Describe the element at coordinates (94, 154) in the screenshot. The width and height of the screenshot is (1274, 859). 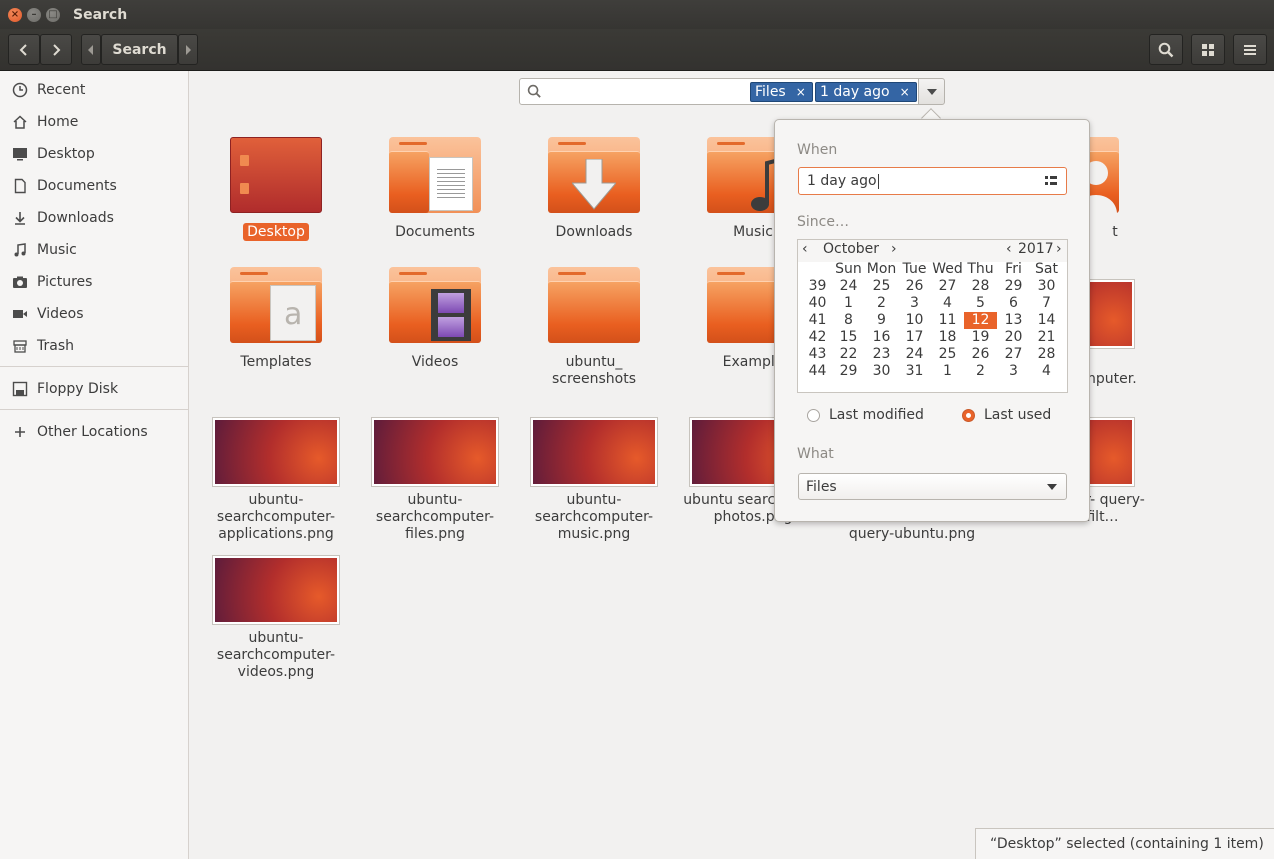
I see `sidebar-item-desktop: Desktop` at that location.